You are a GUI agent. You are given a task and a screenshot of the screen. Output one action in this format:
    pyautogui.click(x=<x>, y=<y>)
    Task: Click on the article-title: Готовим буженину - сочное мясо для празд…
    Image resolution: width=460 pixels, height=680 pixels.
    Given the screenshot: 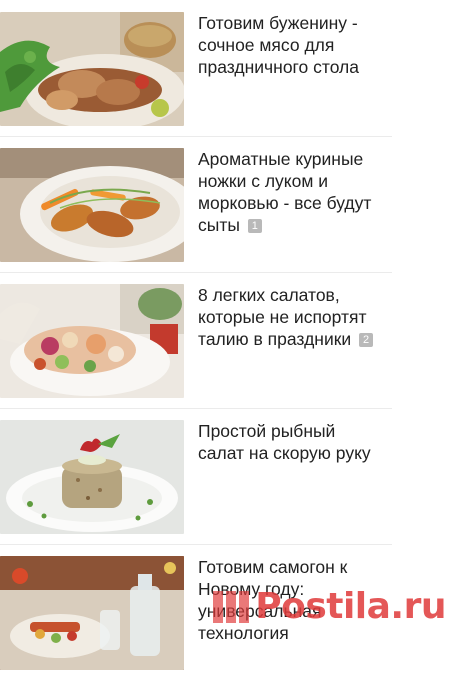 What is the action you would take?
    pyautogui.click(x=292, y=45)
    